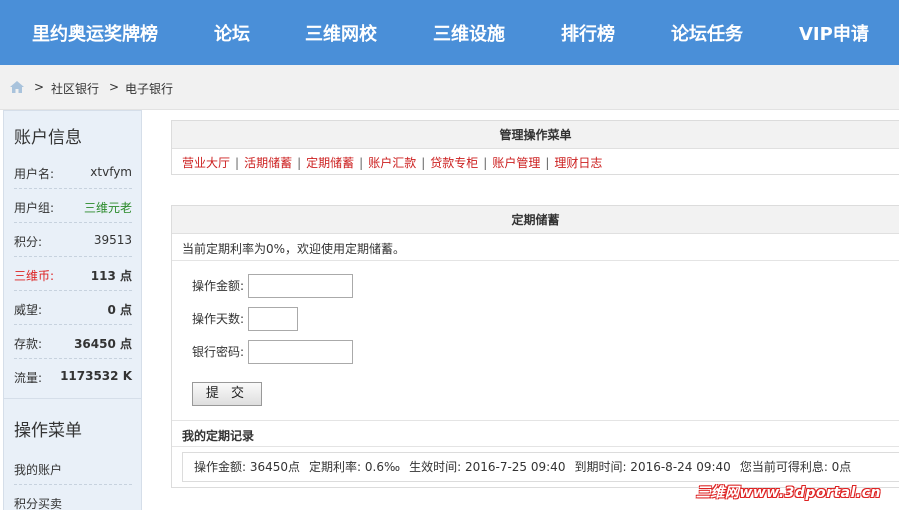 Image resolution: width=899 pixels, height=510 pixels. I want to click on nav-item-vip: VIP申请, so click(834, 32).